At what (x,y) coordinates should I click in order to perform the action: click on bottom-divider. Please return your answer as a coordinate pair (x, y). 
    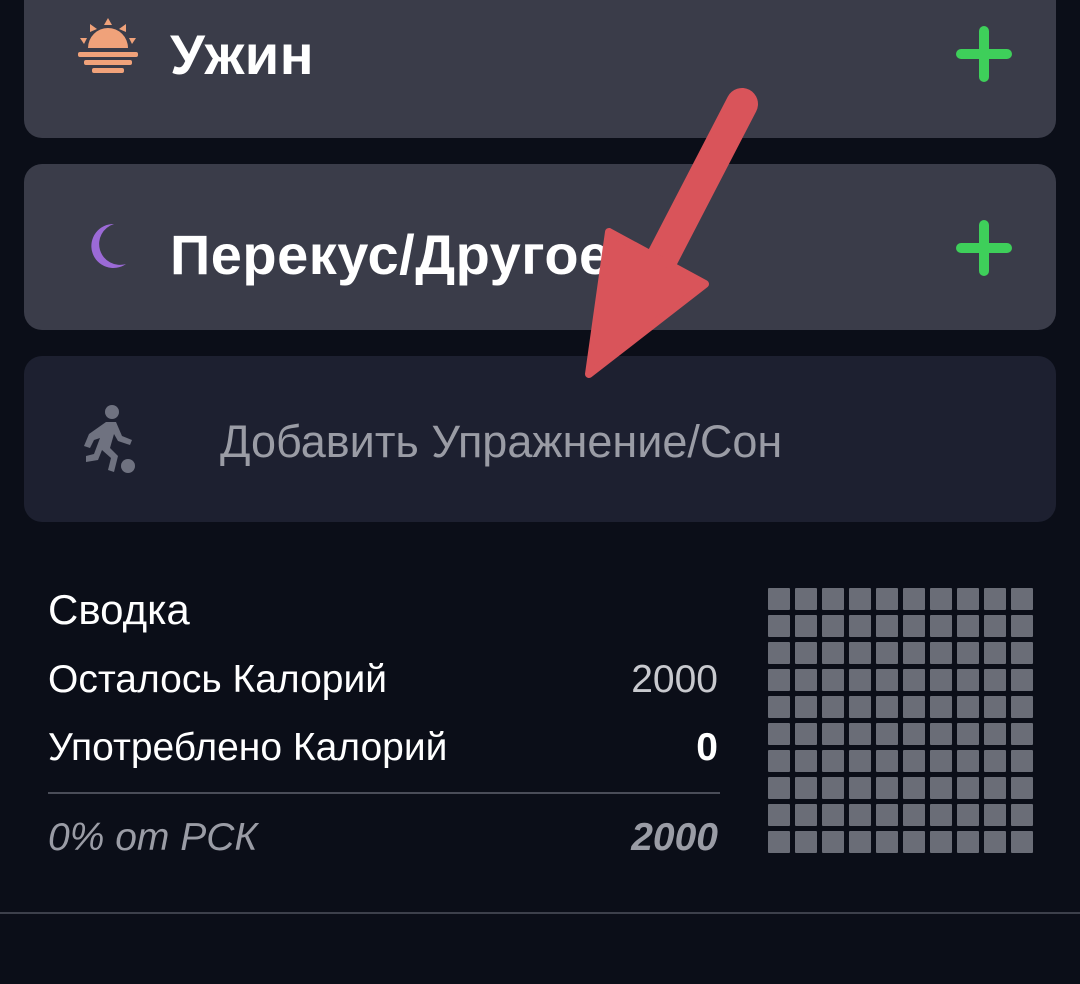
    Looking at the image, I should click on (540, 913).